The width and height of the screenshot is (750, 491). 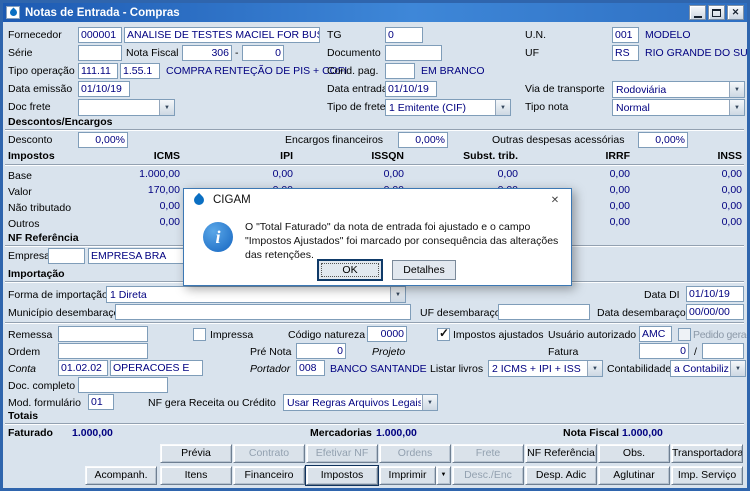 I want to click on fornecedor-name-field: ANALISE DE TESTES MACIEL FOR BUSINESS, so click(x=222, y=35).